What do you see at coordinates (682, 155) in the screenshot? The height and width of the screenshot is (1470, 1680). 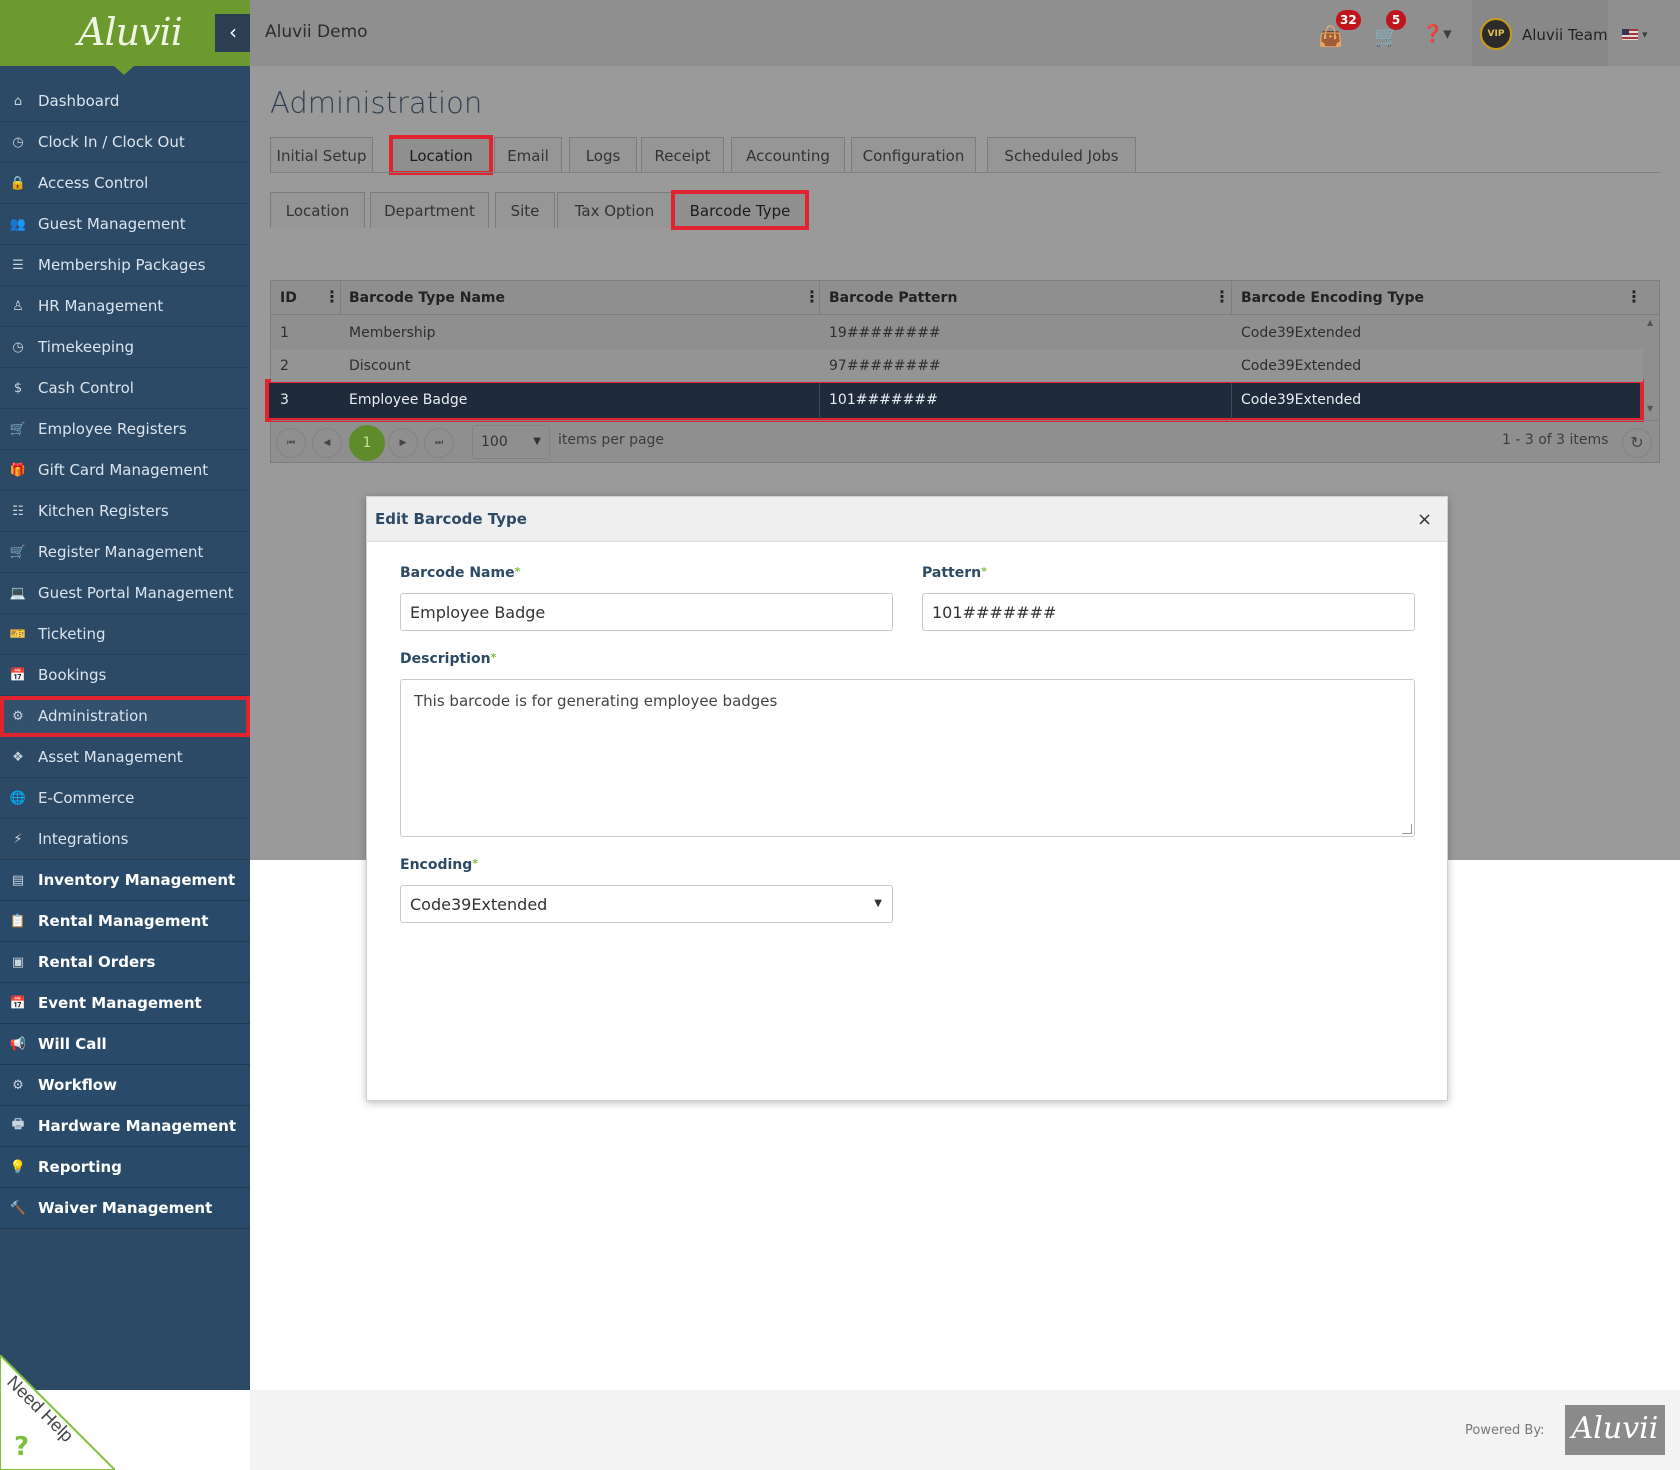 I see `tab-receipt: Receipt` at bounding box center [682, 155].